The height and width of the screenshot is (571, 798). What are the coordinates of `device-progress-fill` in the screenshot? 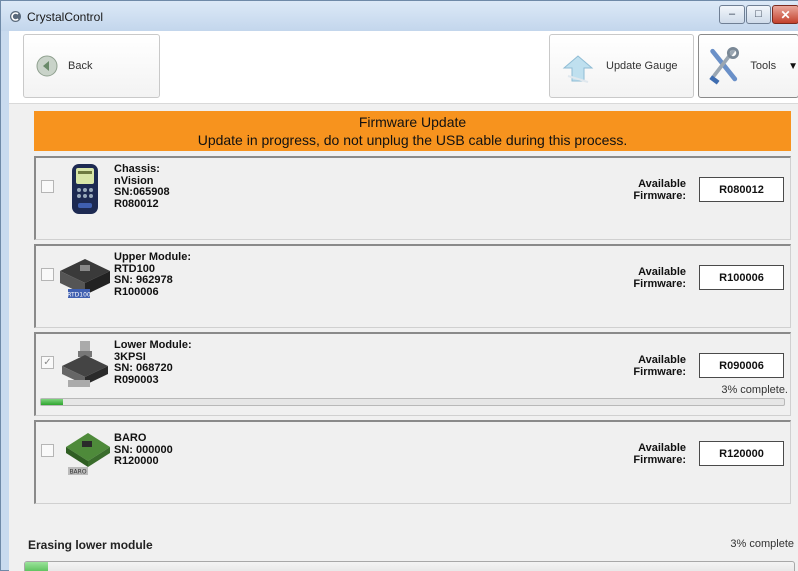 It's located at (52, 402).